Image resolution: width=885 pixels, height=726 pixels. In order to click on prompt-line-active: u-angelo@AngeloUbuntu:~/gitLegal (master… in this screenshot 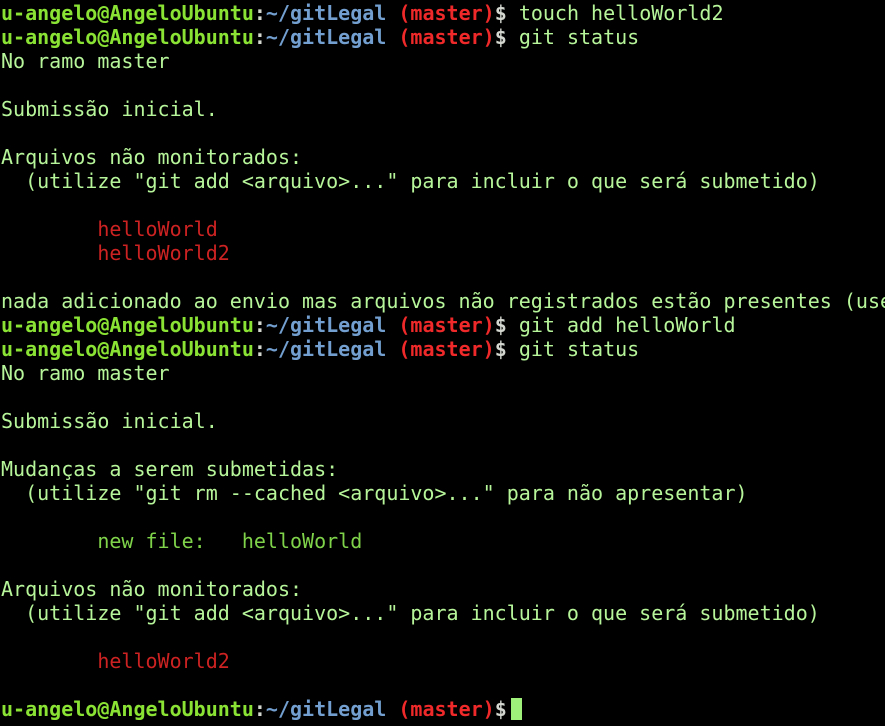, I will do `click(443, 709)`.